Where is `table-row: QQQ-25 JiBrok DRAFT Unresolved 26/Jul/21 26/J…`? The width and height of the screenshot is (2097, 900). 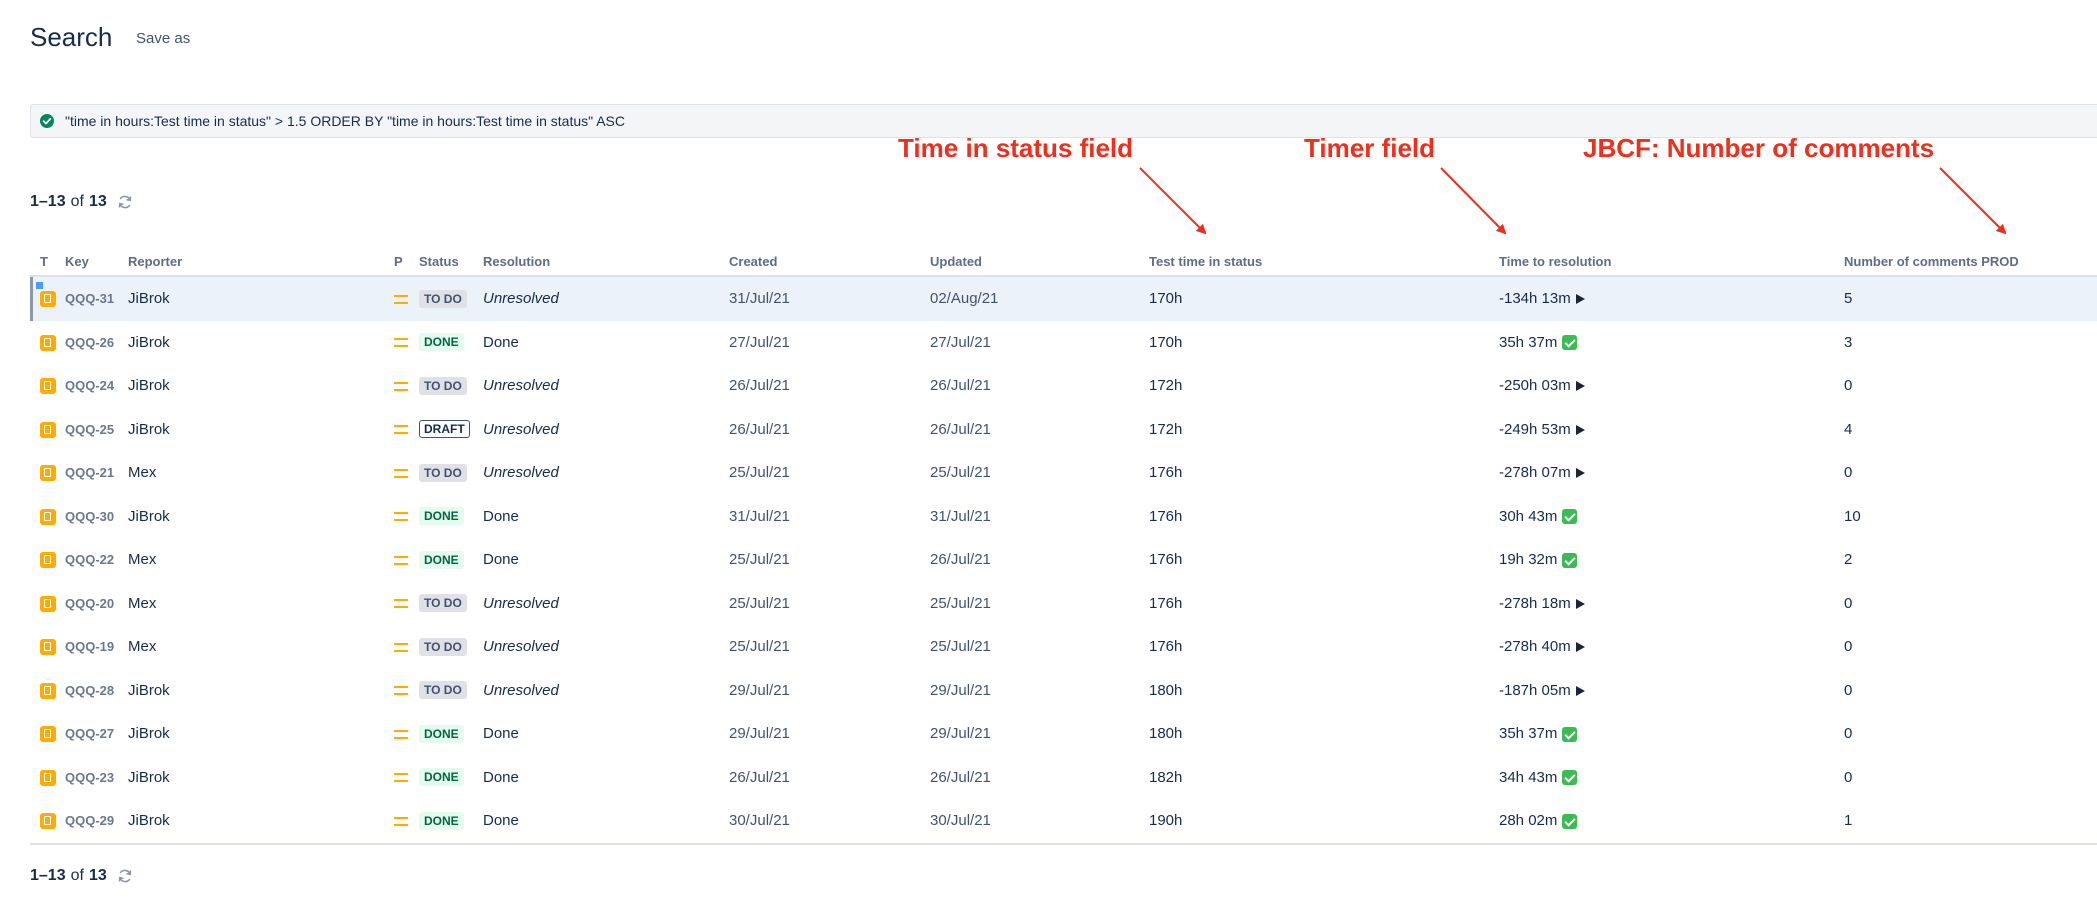
table-row: QQQ-25 JiBrok DRAFT Unresolved 26/Jul/21 26/J… is located at coordinates (1063, 430).